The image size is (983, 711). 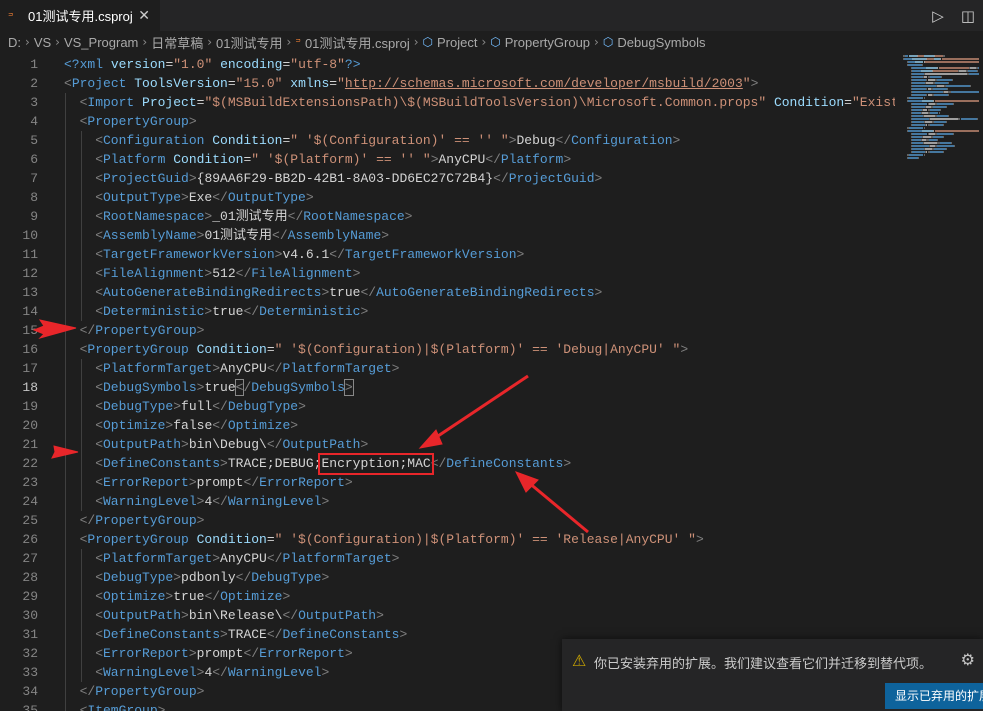 I want to click on code-token: OutputPath, so click(x=321, y=444).